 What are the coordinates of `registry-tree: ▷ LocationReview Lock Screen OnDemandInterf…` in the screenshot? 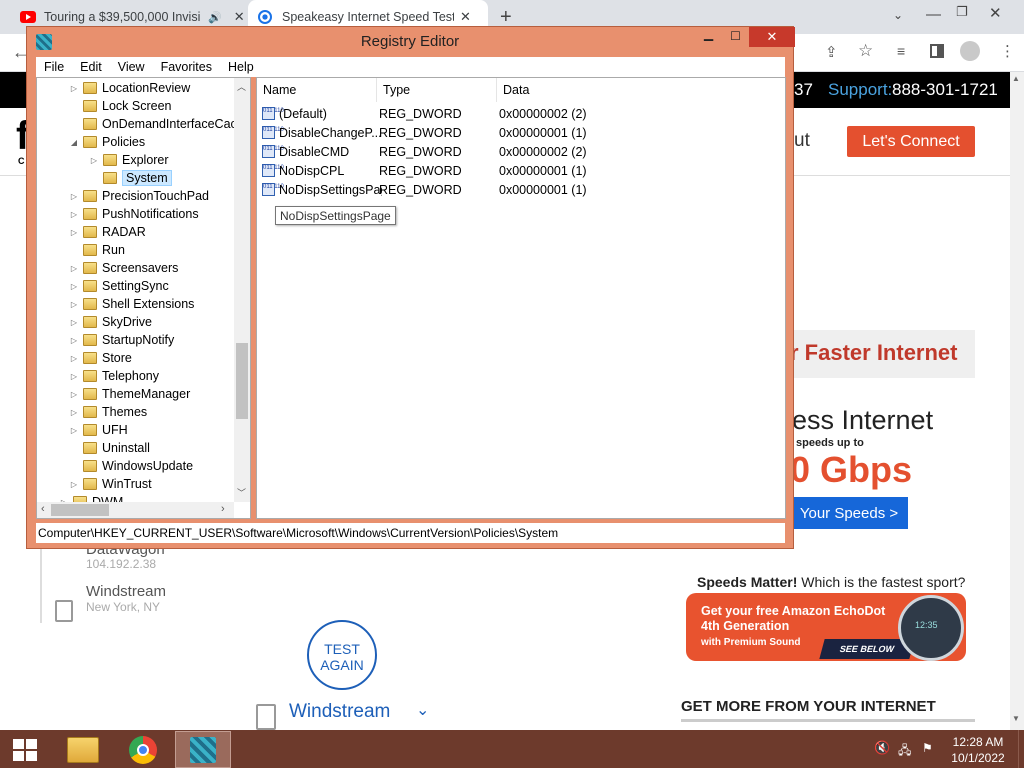 It's located at (143, 298).